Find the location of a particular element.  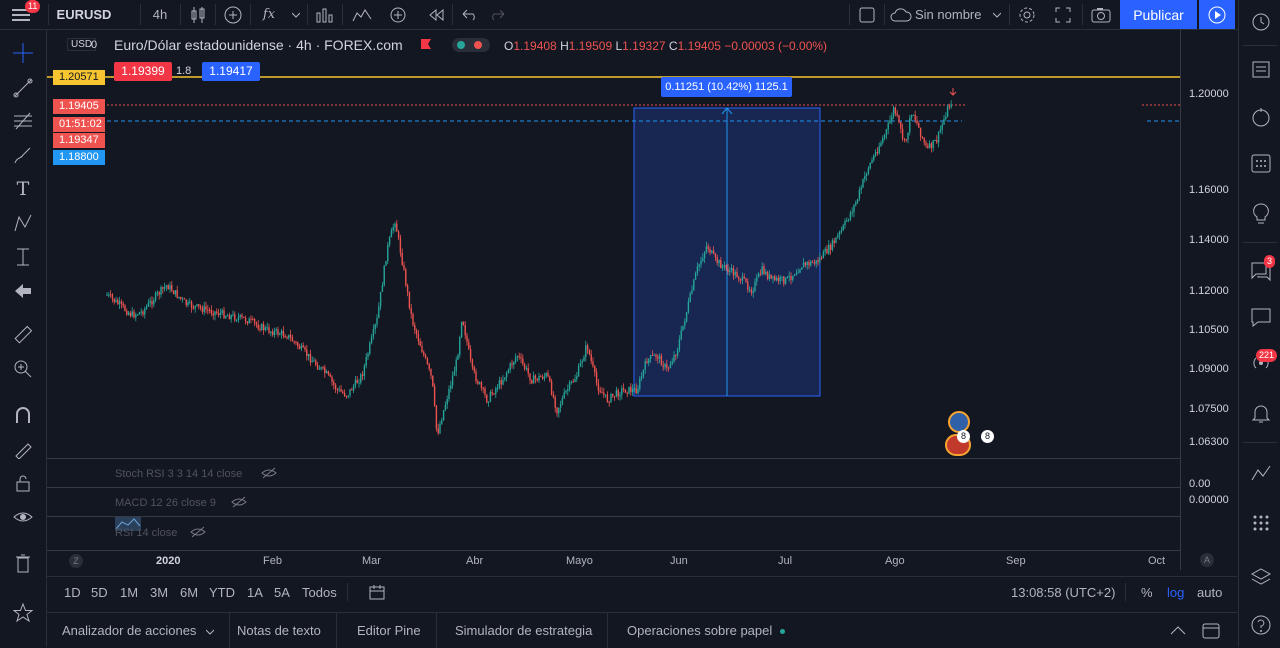

gear-icon is located at coordinates (1027, 14).